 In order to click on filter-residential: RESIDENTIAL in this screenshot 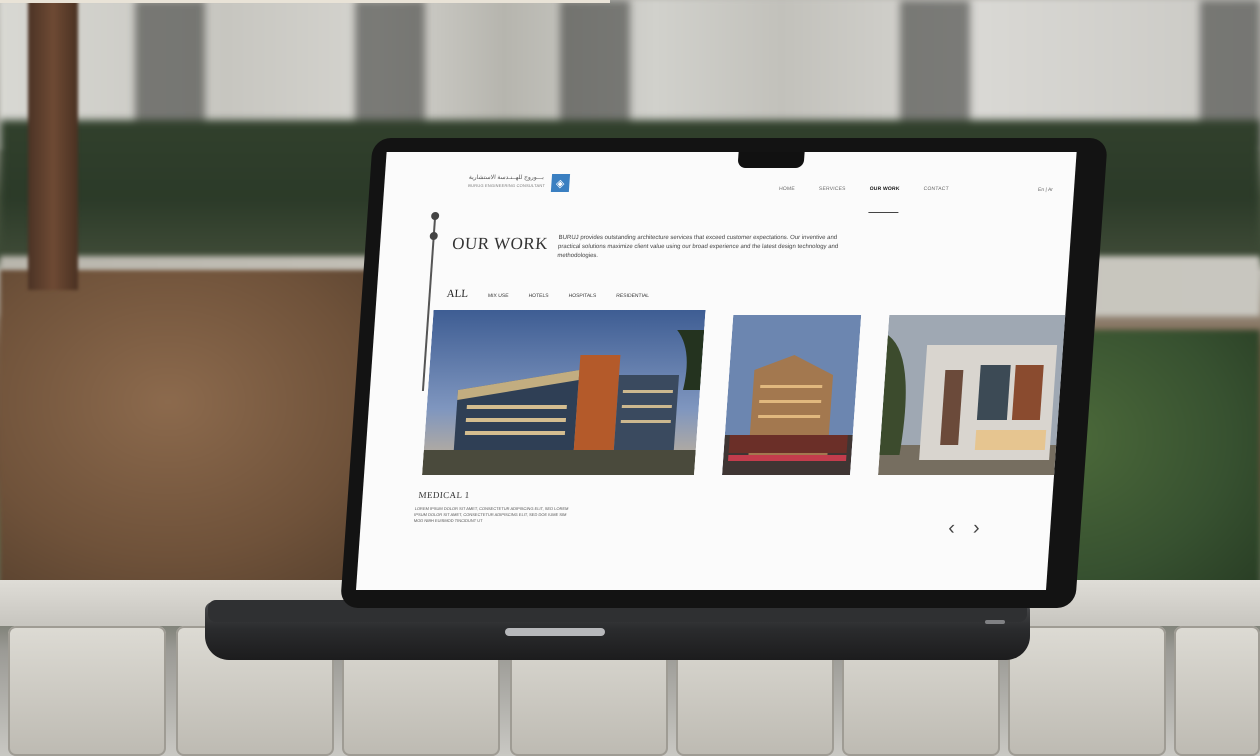, I will do `click(632, 296)`.